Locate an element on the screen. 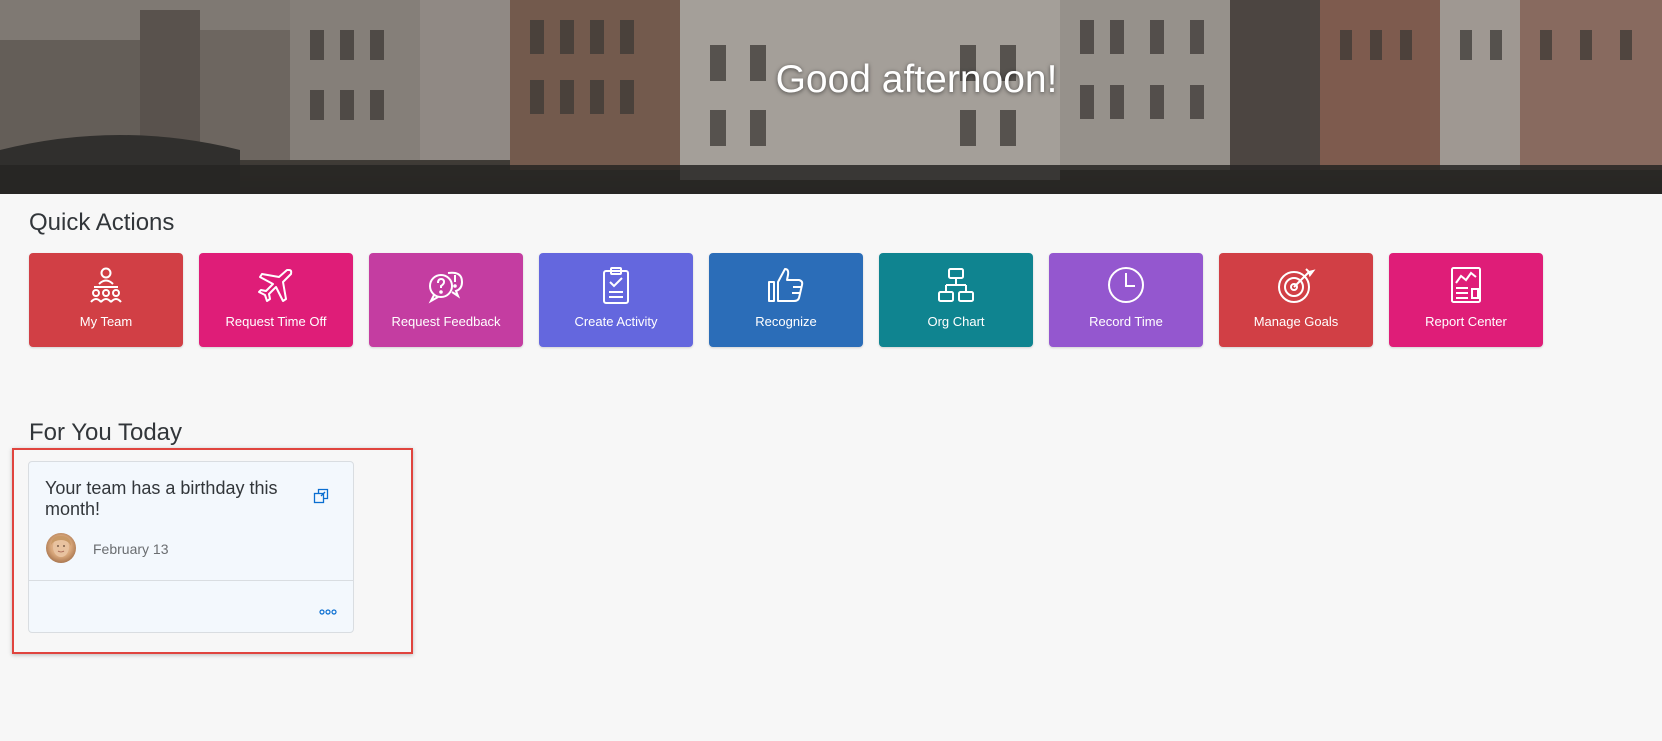 This screenshot has height=741, width=1662. tile-my-team: My Team is located at coordinates (106, 300).